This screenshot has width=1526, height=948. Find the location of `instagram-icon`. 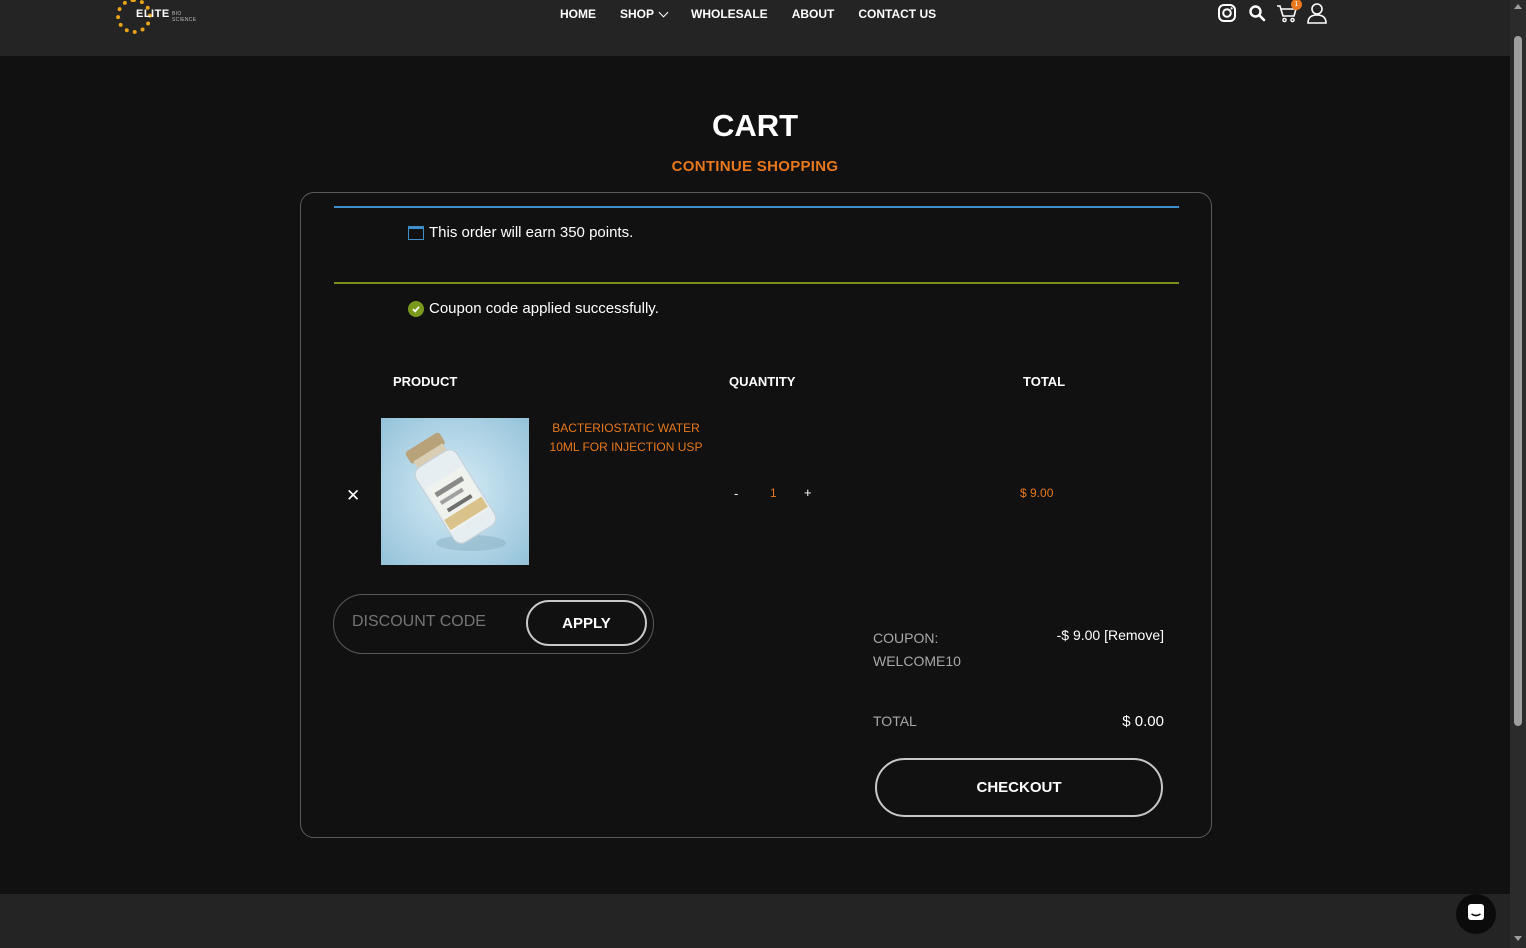

instagram-icon is located at coordinates (1227, 13).